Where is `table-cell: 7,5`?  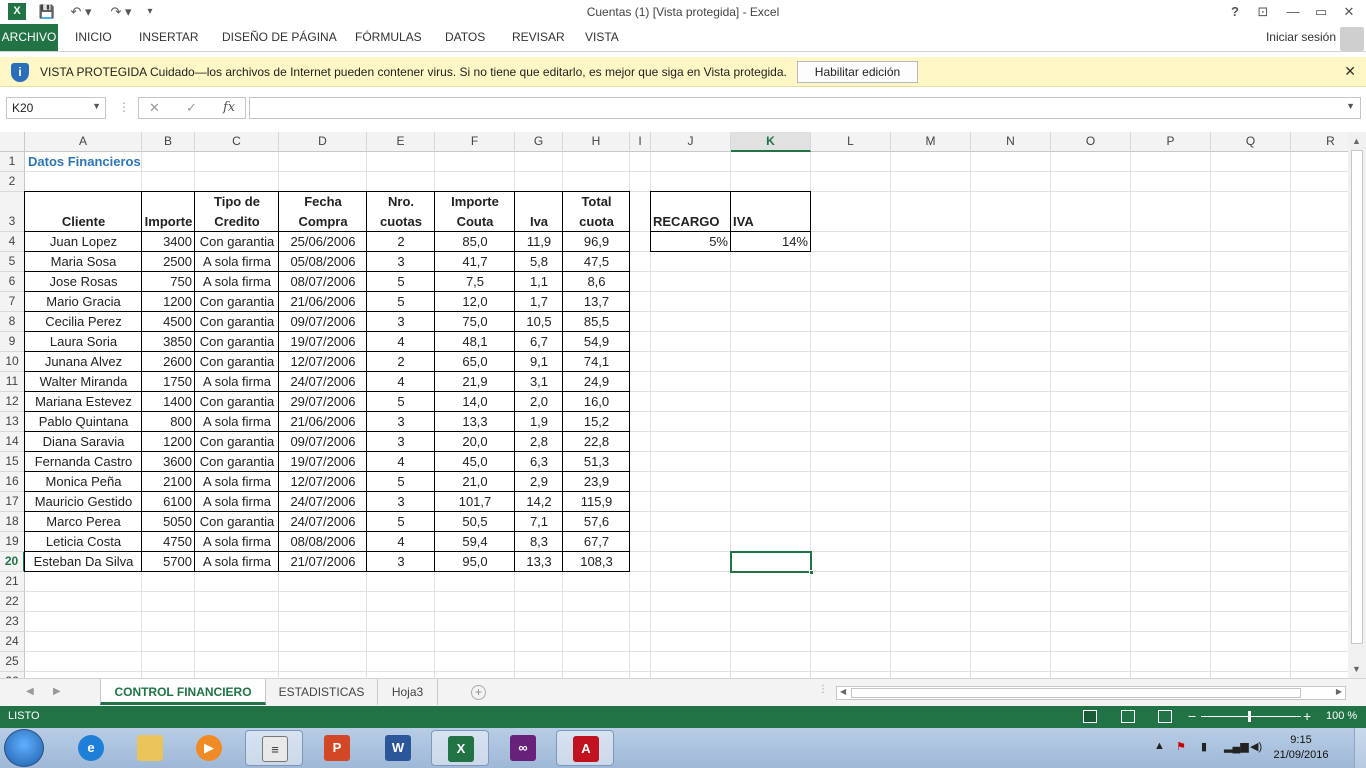
table-cell: 7,5 is located at coordinates (475, 282).